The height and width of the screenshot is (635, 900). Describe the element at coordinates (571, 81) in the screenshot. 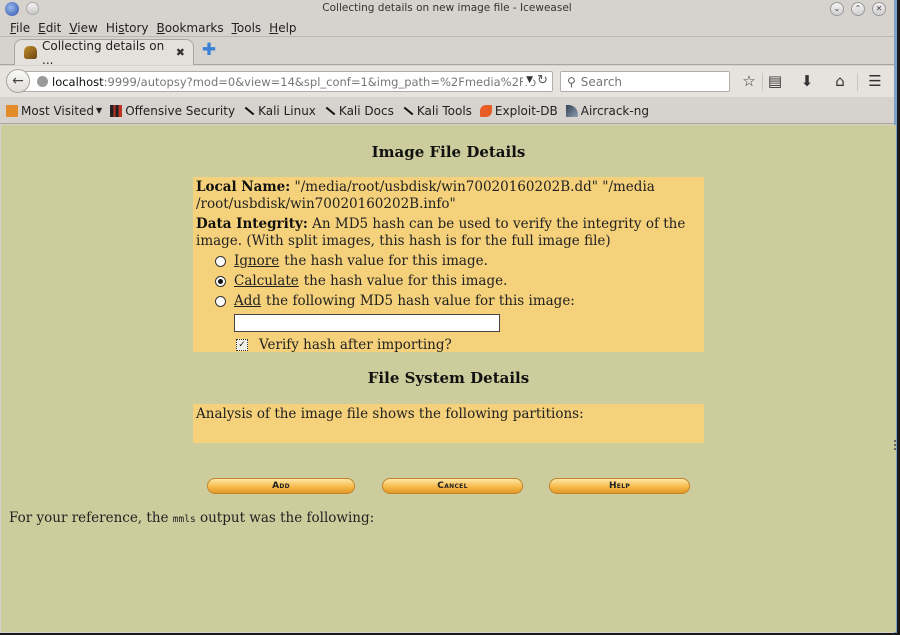

I see `search-icon: ⚲` at that location.